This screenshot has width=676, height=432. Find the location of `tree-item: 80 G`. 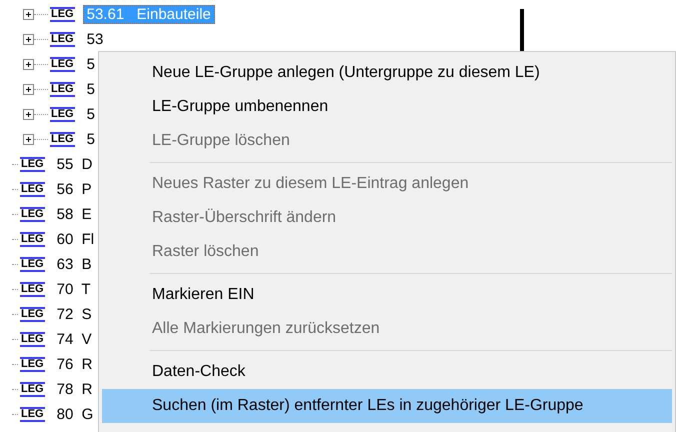

tree-item: 80 G is located at coordinates (75, 414).